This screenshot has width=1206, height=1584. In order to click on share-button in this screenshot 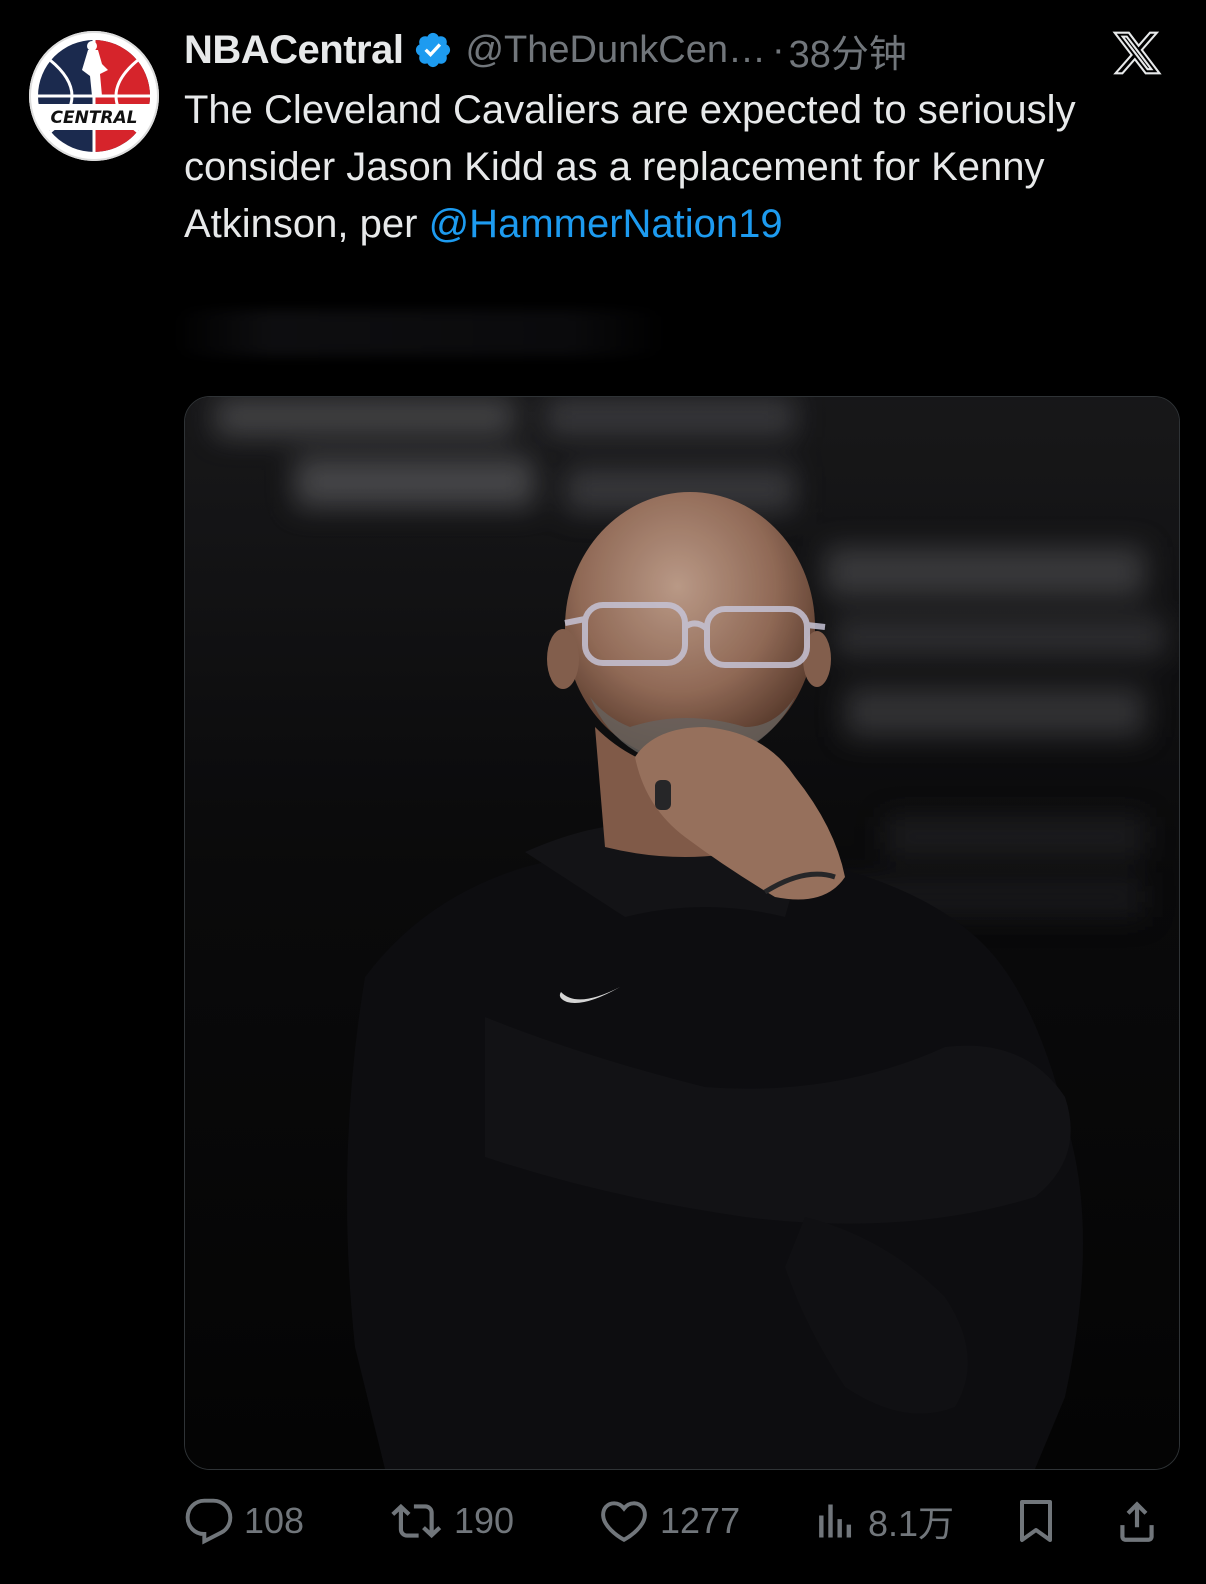, I will do `click(1137, 1521)`.